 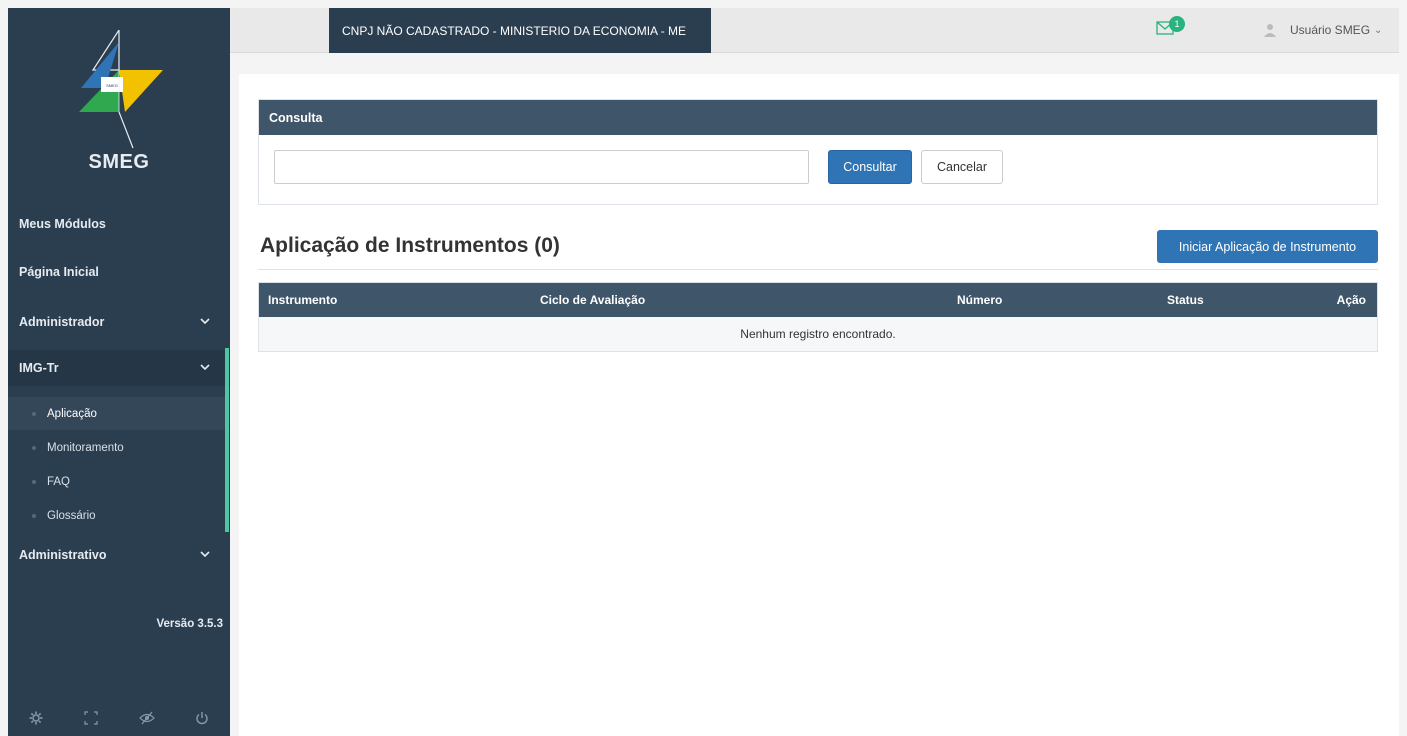 I want to click on active-section-indicator, so click(x=227, y=440).